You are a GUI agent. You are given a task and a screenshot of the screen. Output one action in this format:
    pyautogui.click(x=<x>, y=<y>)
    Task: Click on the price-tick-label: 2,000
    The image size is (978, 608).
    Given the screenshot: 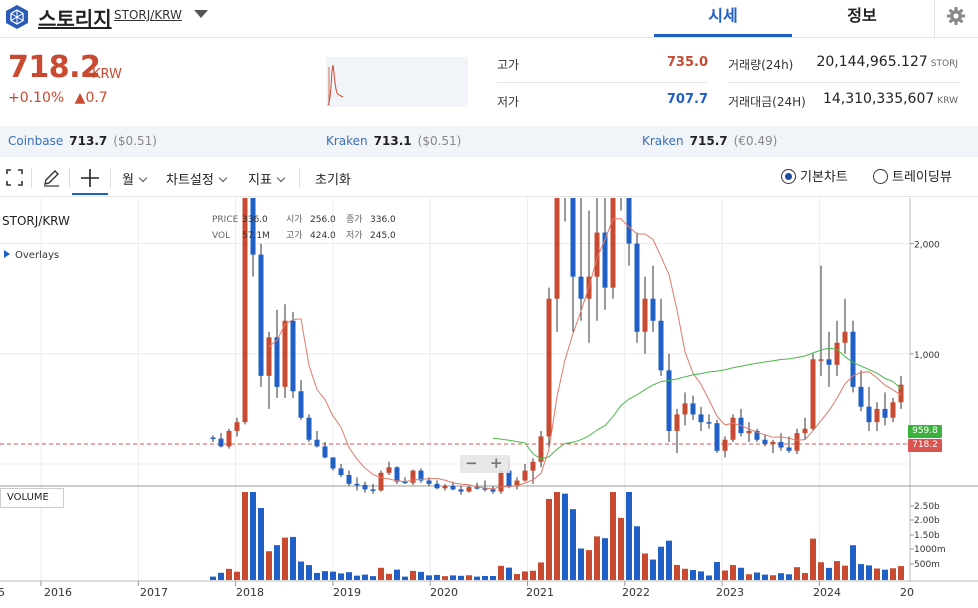 What is the action you would take?
    pyautogui.click(x=927, y=246)
    